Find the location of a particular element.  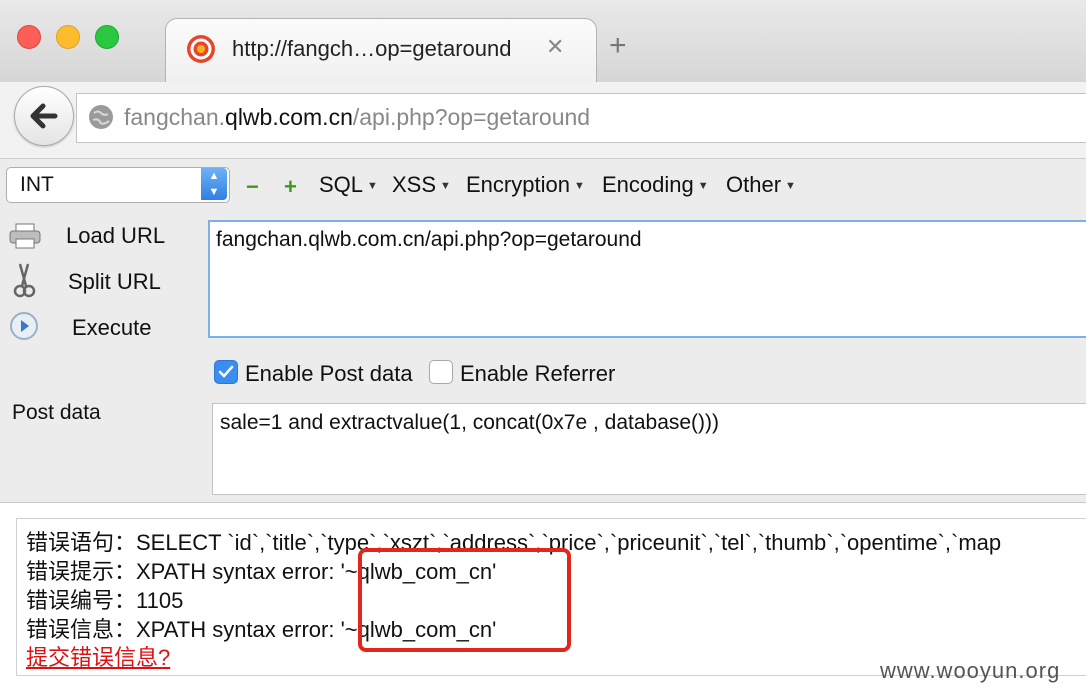

back-button is located at coordinates (44, 116).